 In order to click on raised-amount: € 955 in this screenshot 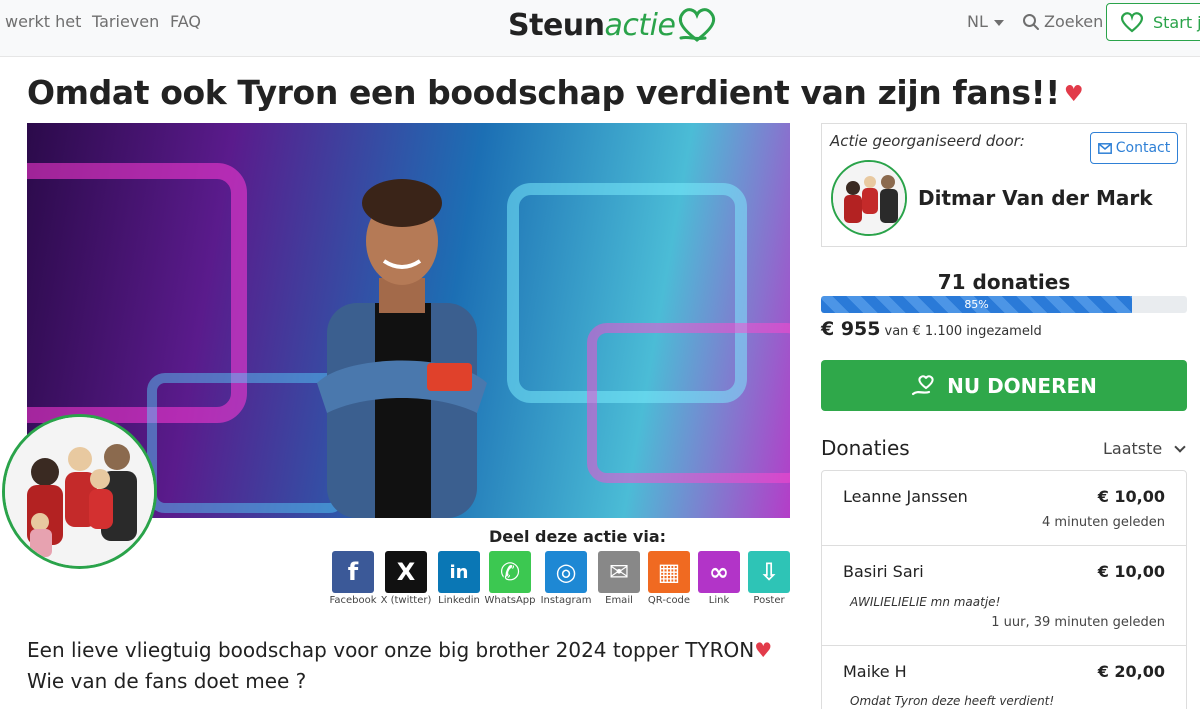, I will do `click(851, 329)`.